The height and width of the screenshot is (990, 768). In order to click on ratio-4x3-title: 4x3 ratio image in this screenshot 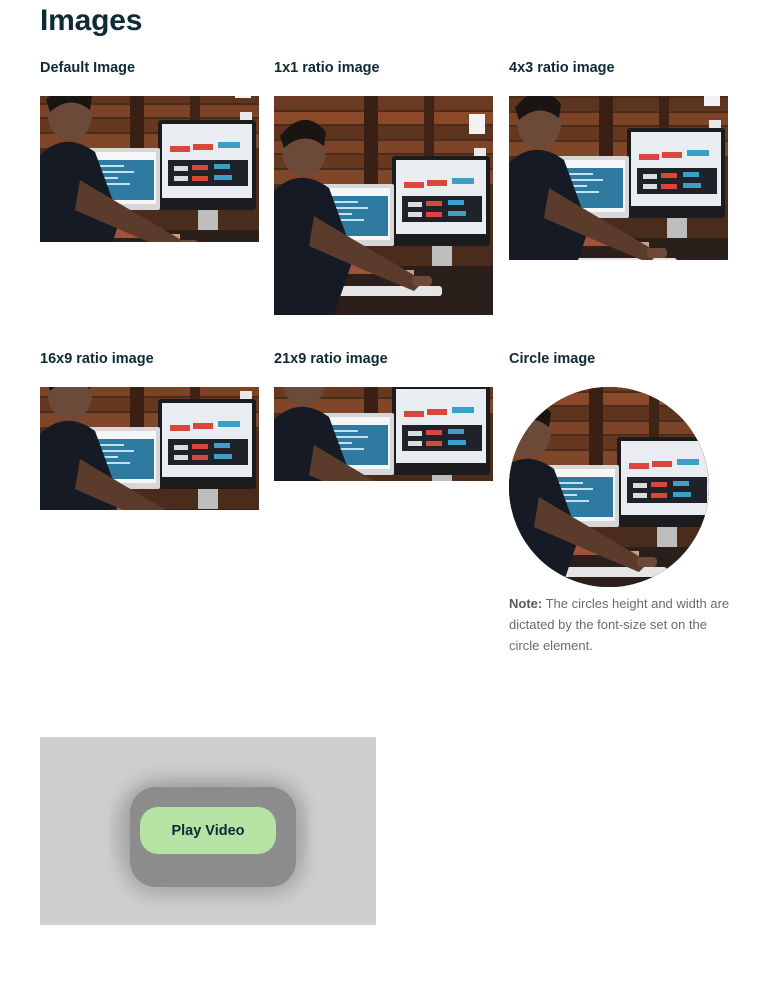, I will do `click(562, 68)`.